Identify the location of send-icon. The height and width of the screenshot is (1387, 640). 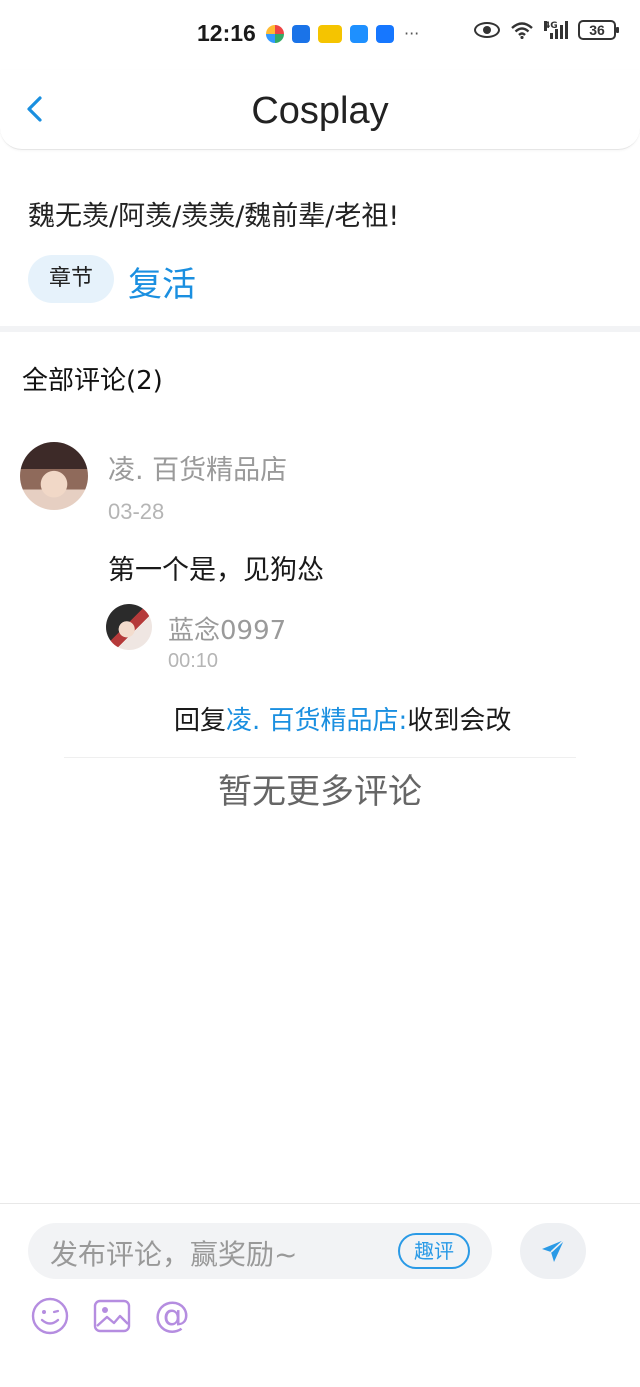
(553, 1250).